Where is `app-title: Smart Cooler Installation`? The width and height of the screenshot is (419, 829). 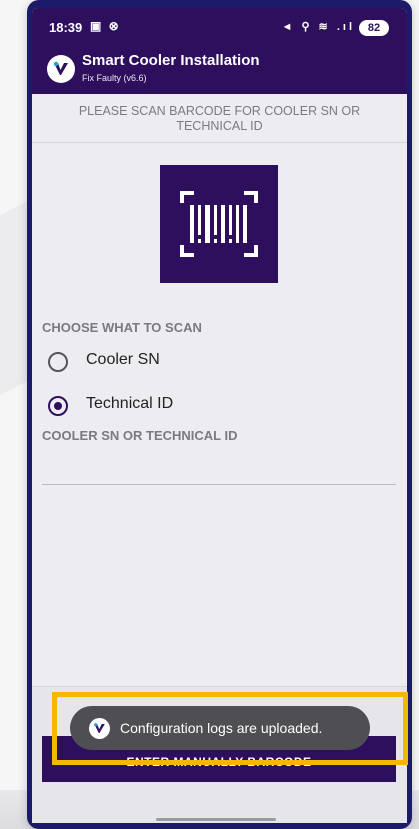
app-title: Smart Cooler Installation is located at coordinates (171, 60).